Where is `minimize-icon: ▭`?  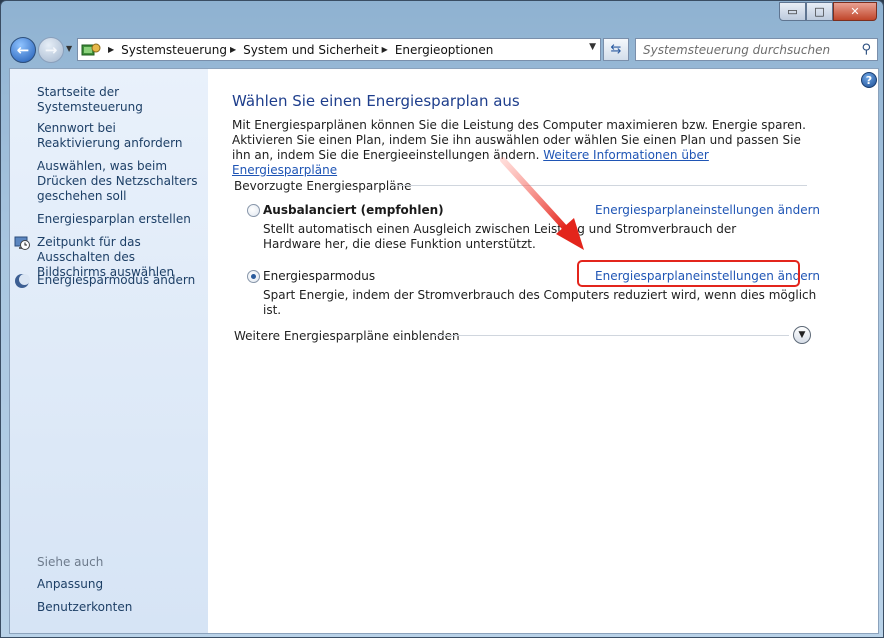 minimize-icon: ▭ is located at coordinates (792, 11).